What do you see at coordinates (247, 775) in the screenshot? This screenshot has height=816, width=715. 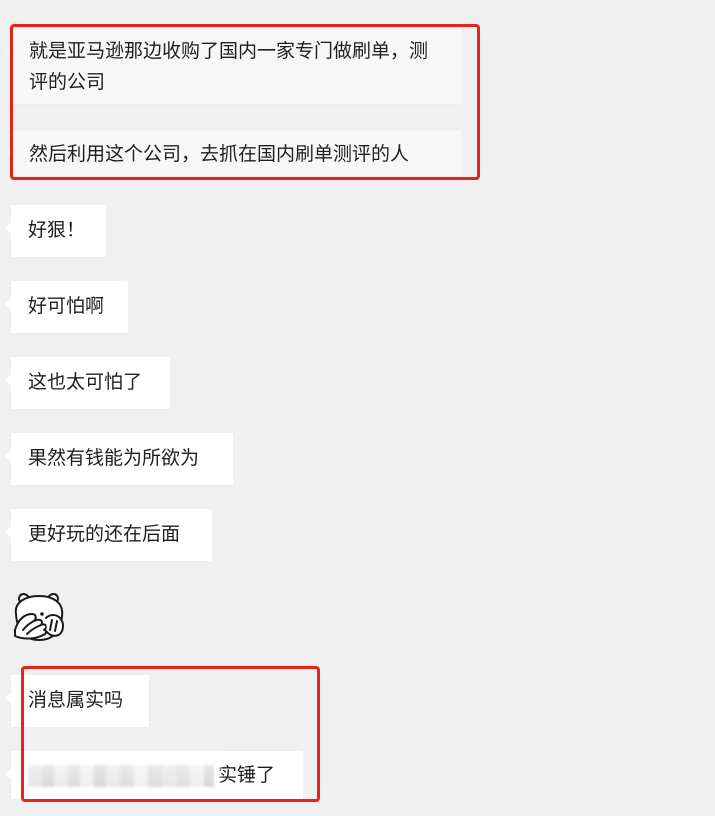 I see `message-text: 实锤了` at bounding box center [247, 775].